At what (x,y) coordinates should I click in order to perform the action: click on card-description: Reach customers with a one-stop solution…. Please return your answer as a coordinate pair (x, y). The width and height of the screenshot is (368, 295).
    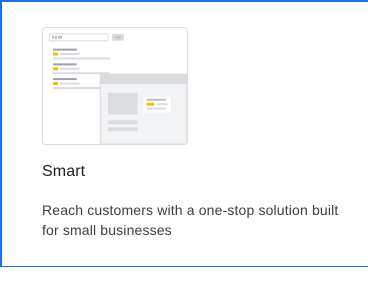
    Looking at the image, I should click on (190, 220).